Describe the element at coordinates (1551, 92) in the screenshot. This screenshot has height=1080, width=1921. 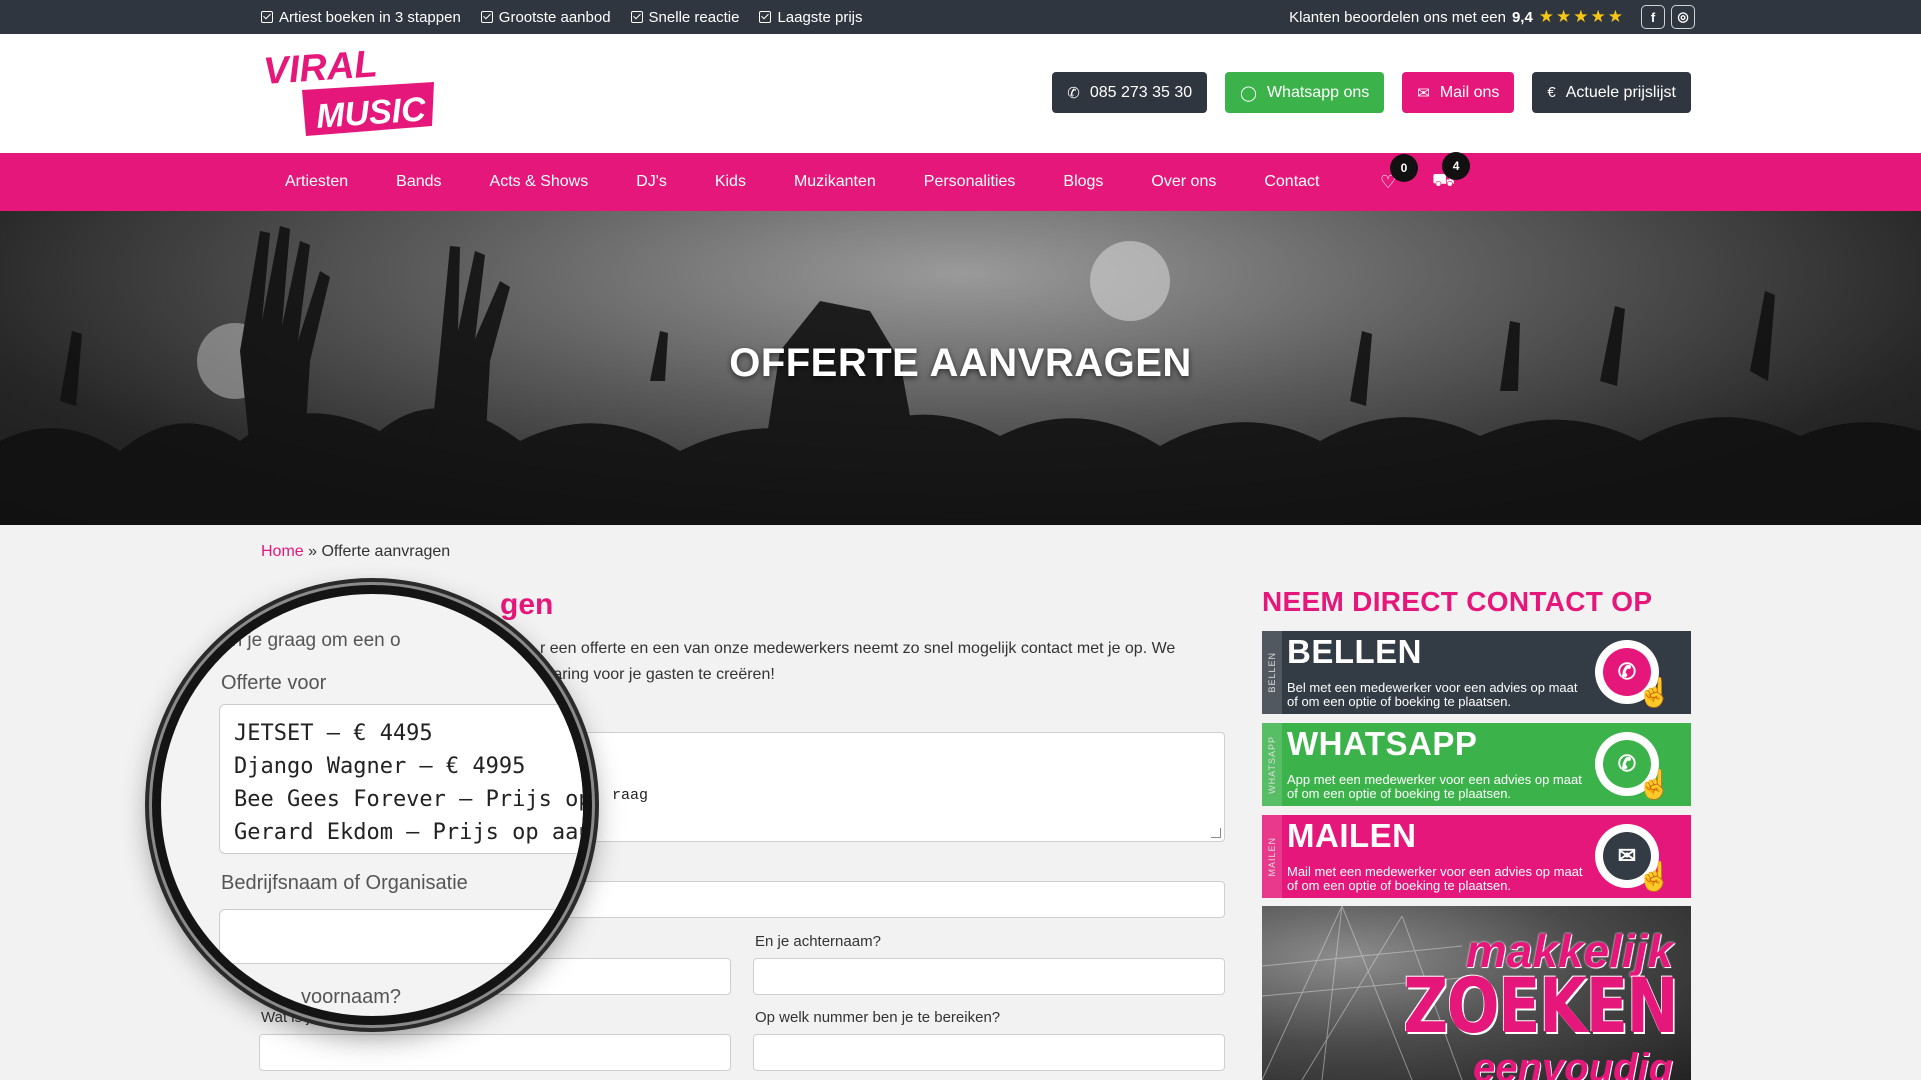
I see `euro-icon: €` at that location.